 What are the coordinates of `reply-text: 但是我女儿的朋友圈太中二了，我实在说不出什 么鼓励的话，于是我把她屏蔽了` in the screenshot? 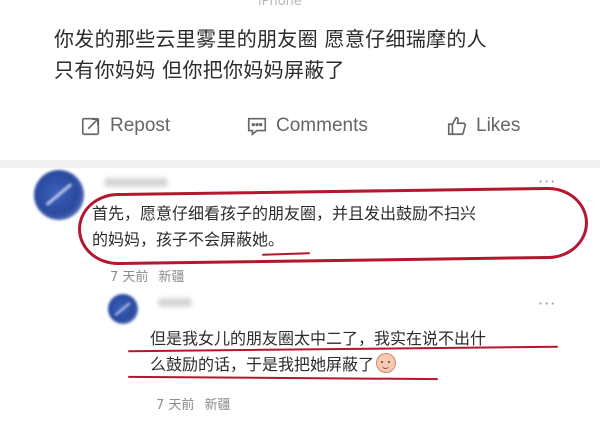 It's located at (318, 352).